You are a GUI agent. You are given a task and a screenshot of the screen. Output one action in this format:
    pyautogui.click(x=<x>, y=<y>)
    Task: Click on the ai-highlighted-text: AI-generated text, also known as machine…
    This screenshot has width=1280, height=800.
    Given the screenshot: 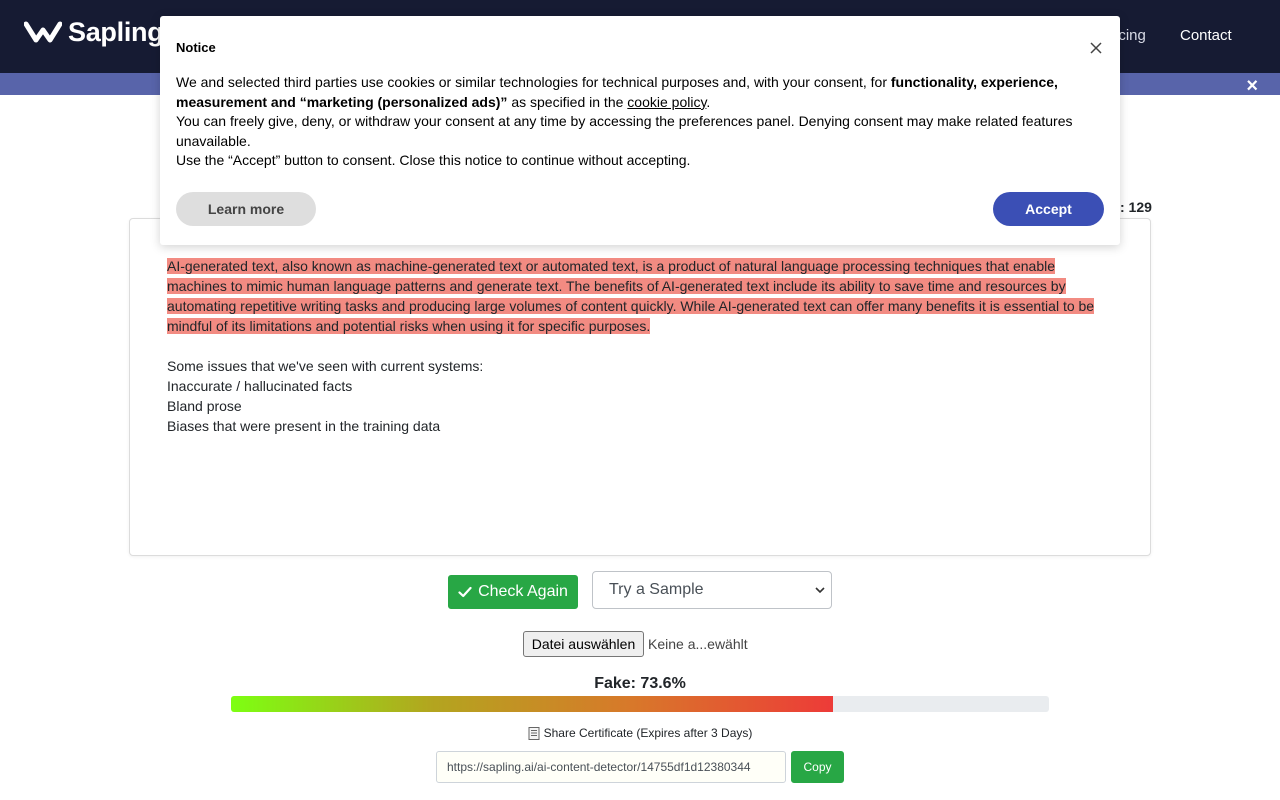 What is the action you would take?
    pyautogui.click(x=631, y=296)
    